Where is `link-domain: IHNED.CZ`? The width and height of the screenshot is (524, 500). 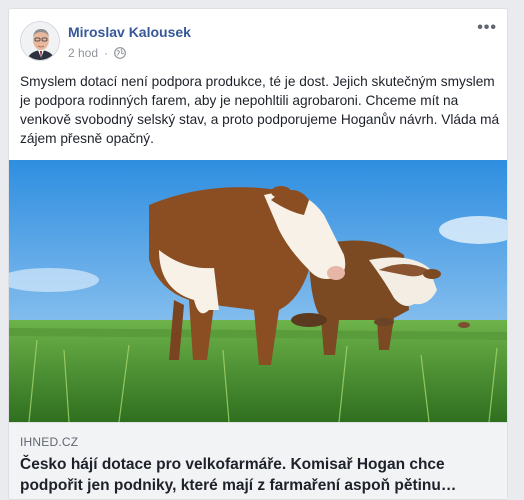 link-domain: IHNED.CZ is located at coordinates (49, 442).